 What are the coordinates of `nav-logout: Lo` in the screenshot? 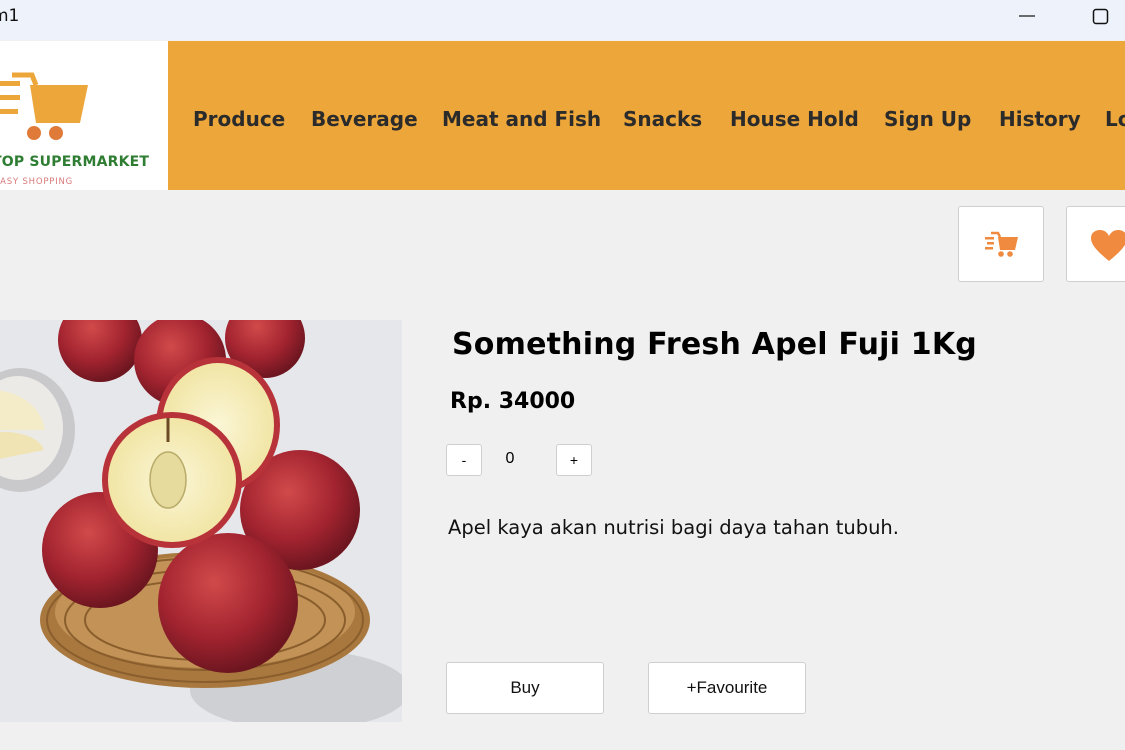 It's located at (1115, 119).